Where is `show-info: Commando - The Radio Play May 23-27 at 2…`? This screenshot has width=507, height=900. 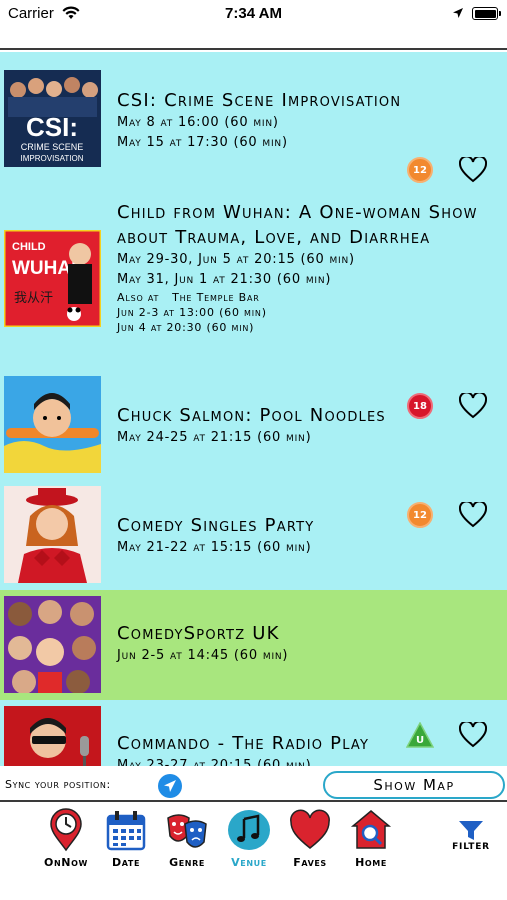 show-info: Commando - The Radio Play May 23-27 at 2… is located at coordinates (305, 748).